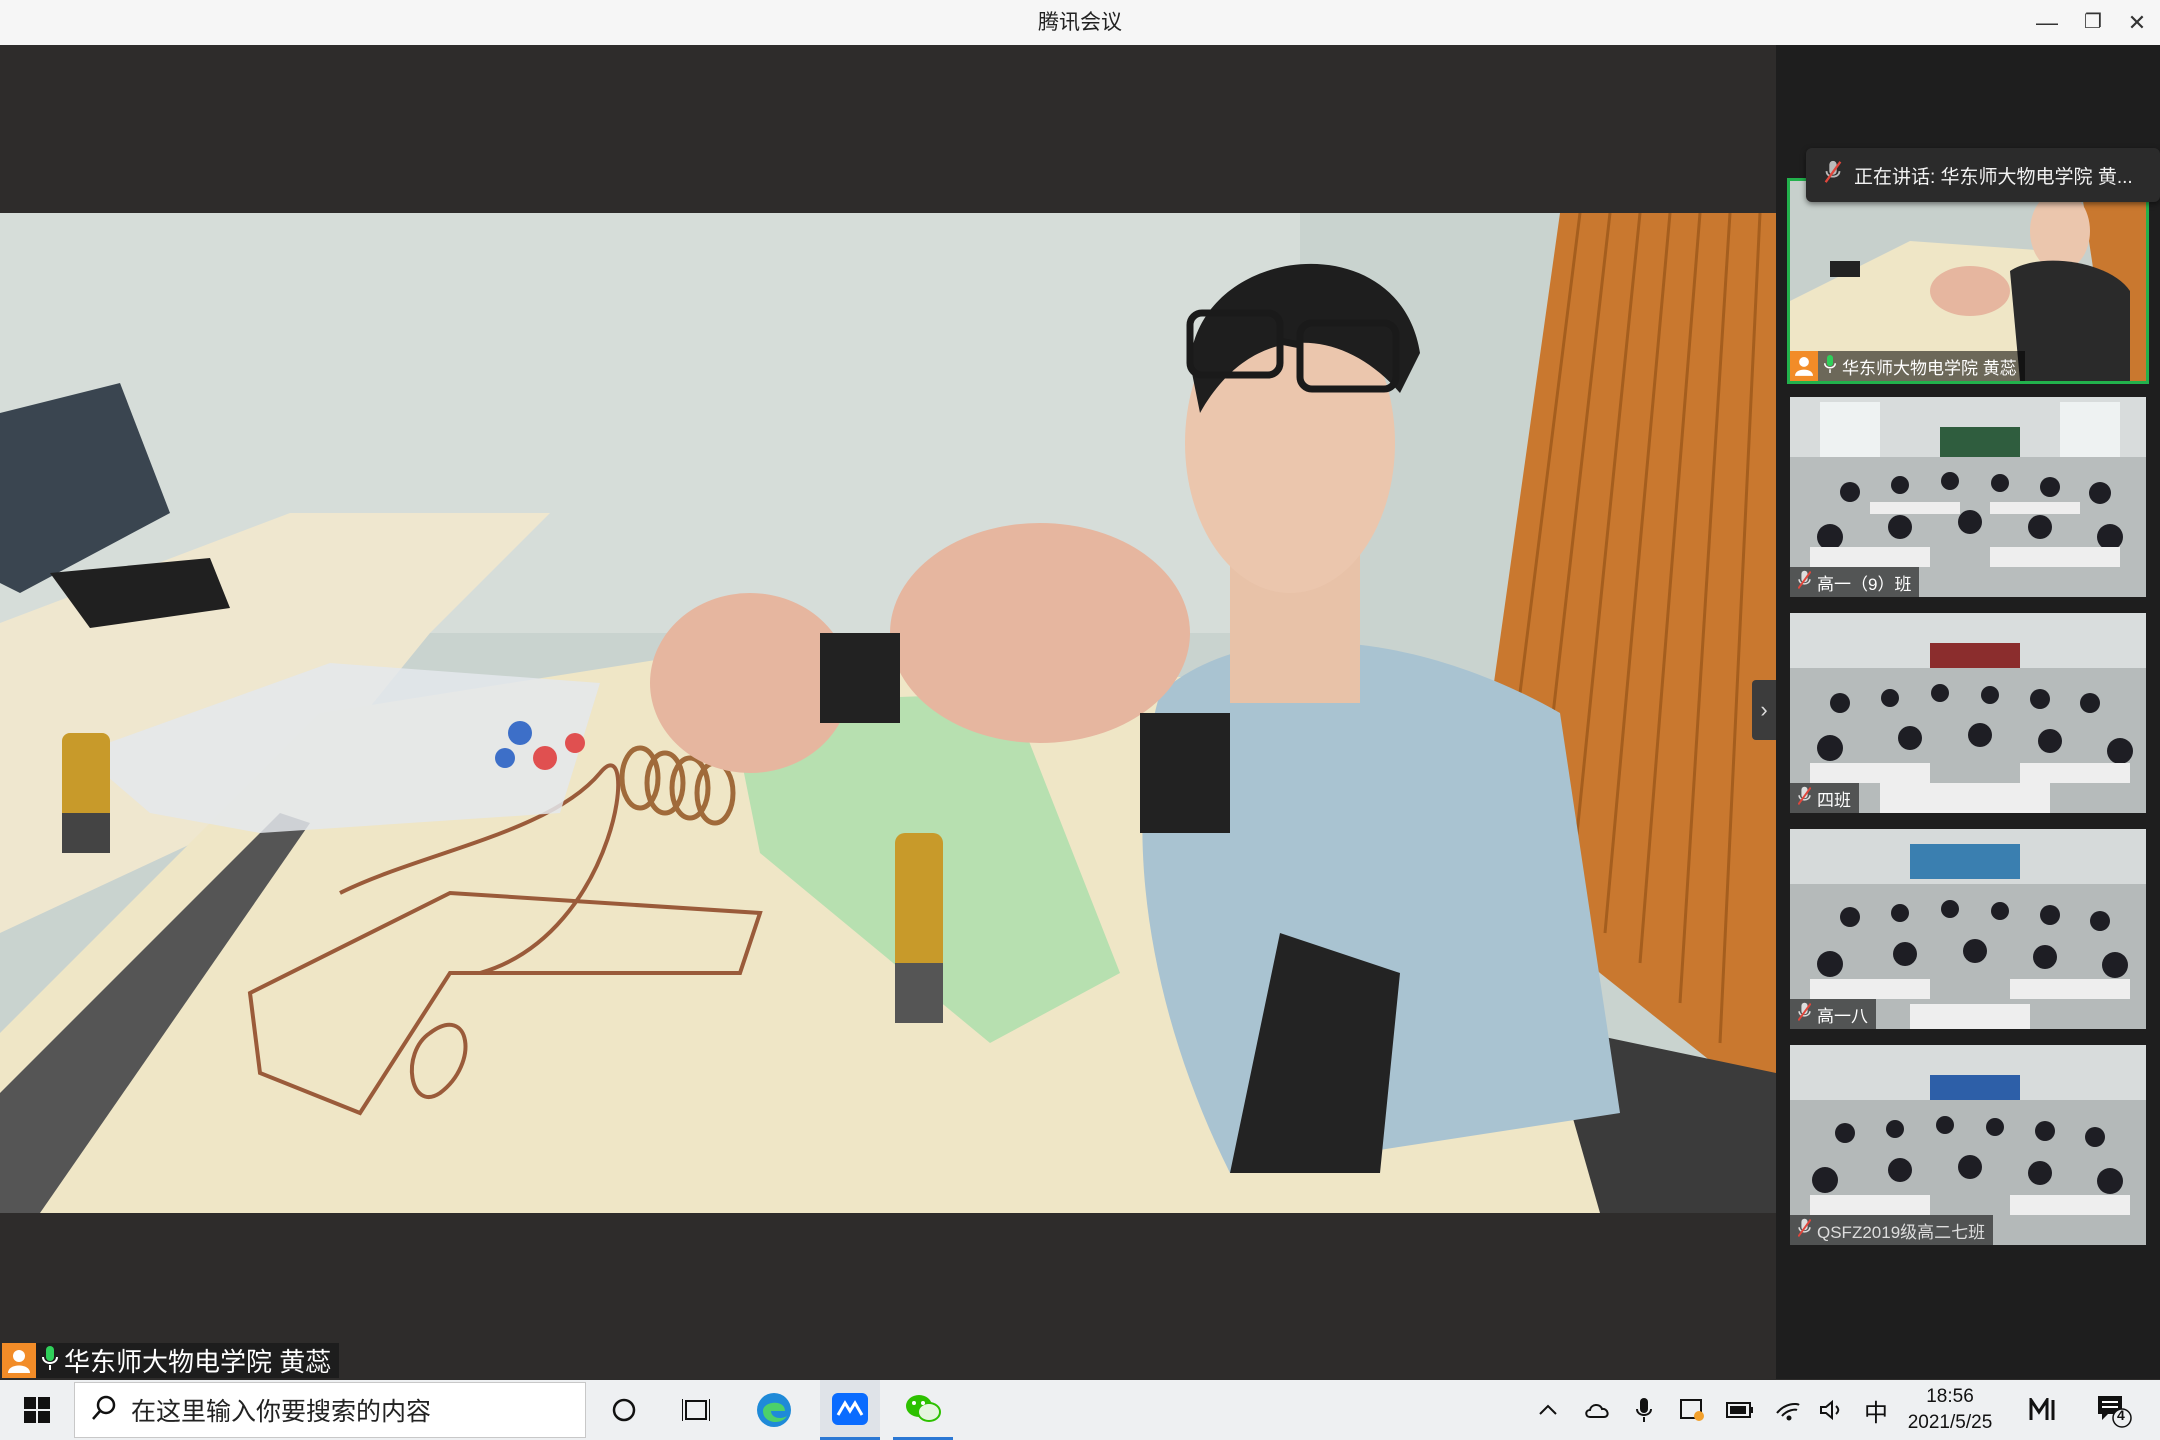 Image resolution: width=2160 pixels, height=1440 pixels. What do you see at coordinates (1968, 1145) in the screenshot?
I see `participant-tile: QSFZ2019级高二七班` at bounding box center [1968, 1145].